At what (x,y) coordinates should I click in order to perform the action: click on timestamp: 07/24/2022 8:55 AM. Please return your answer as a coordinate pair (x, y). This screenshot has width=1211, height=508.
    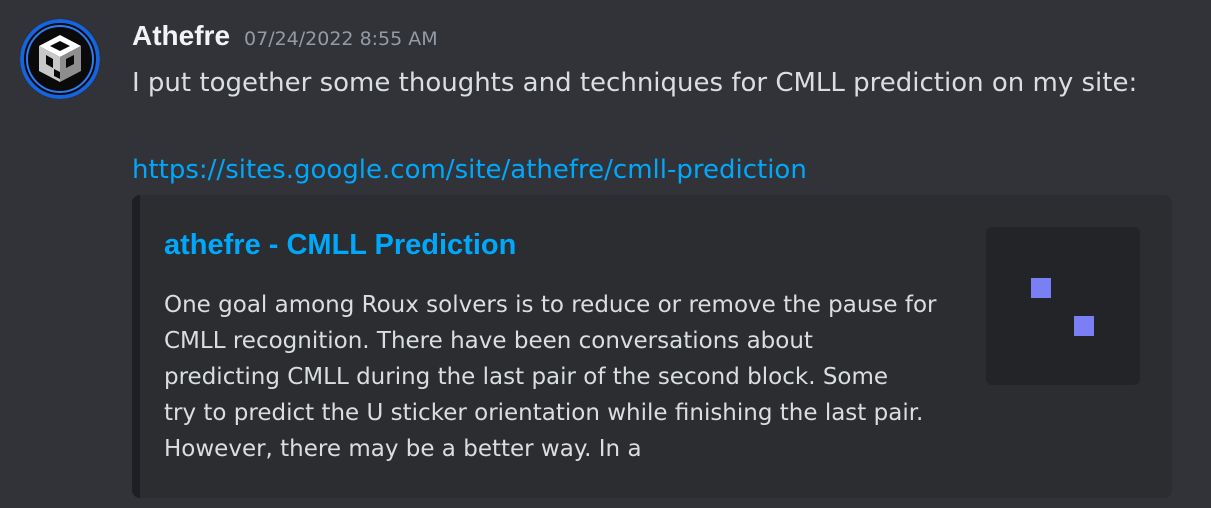
    Looking at the image, I should click on (341, 39).